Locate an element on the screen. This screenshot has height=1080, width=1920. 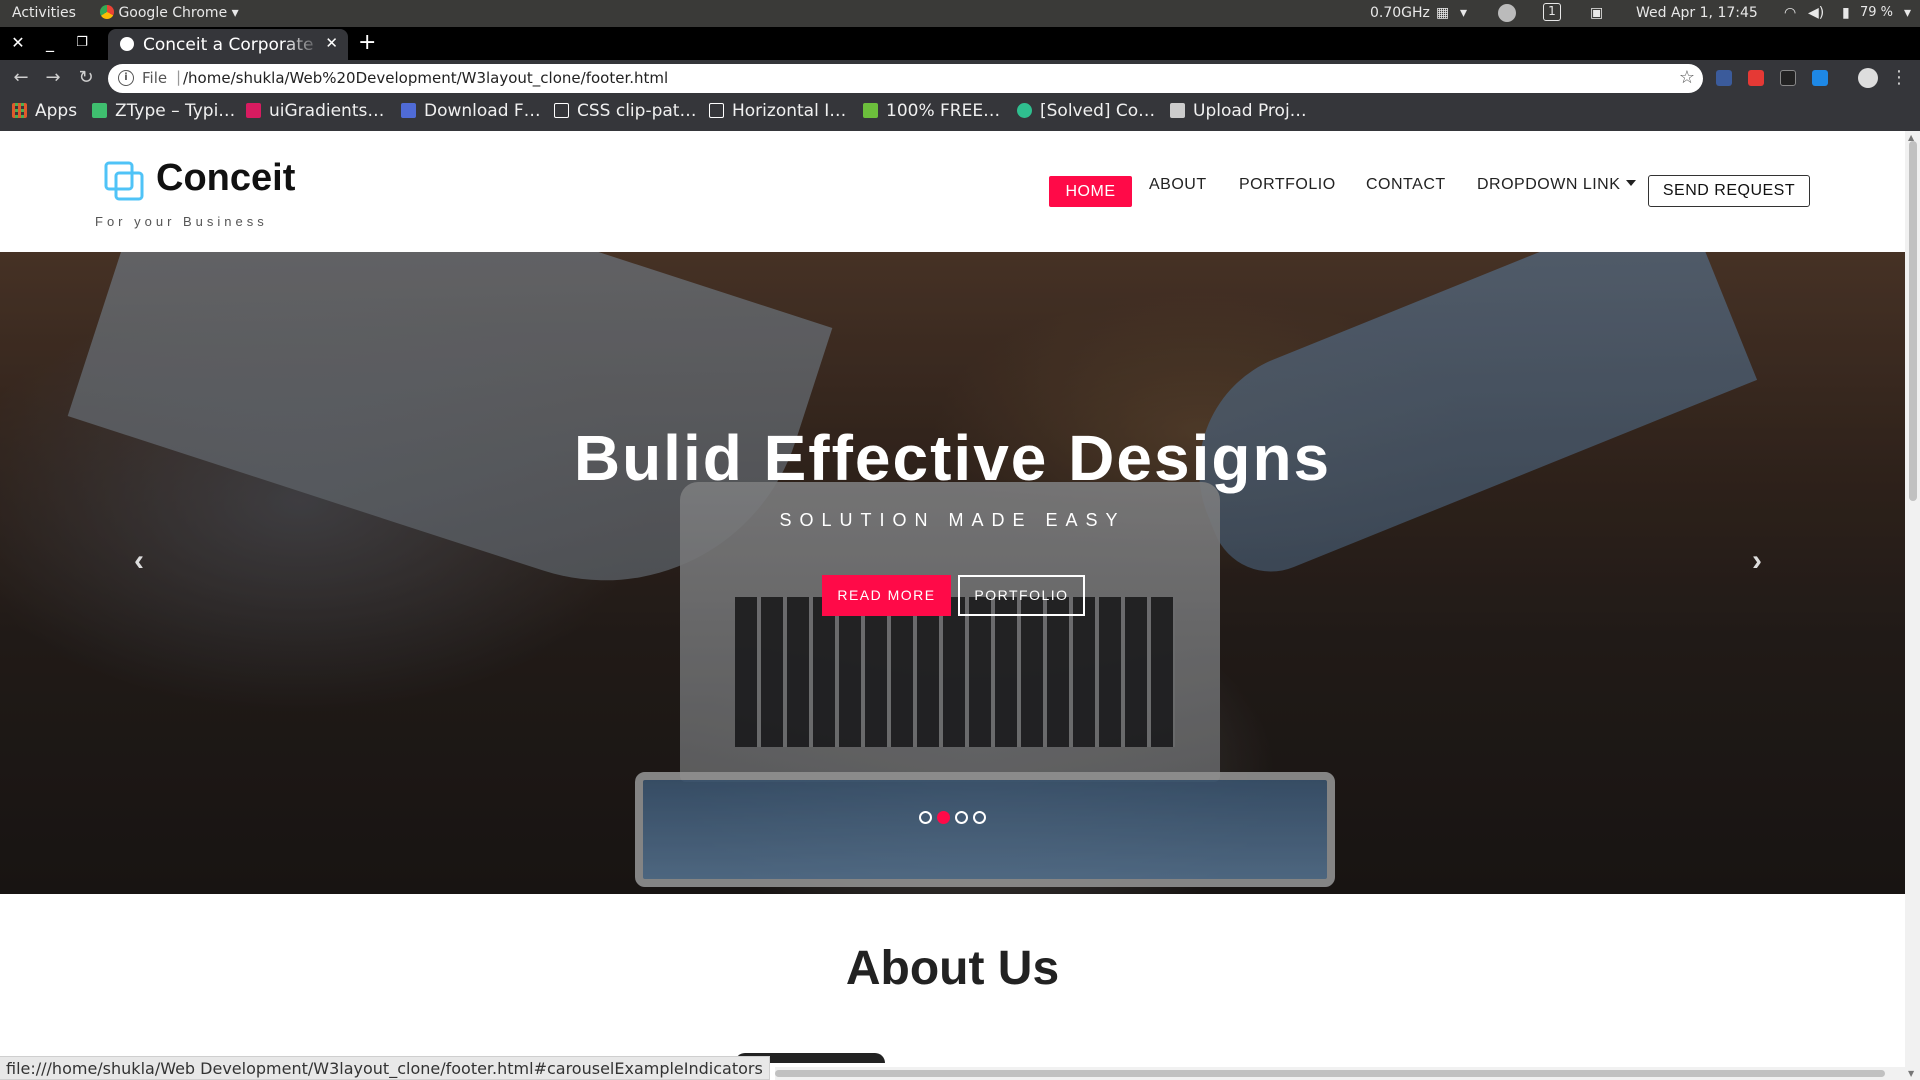
extension-red-icon is located at coordinates (1756, 78).